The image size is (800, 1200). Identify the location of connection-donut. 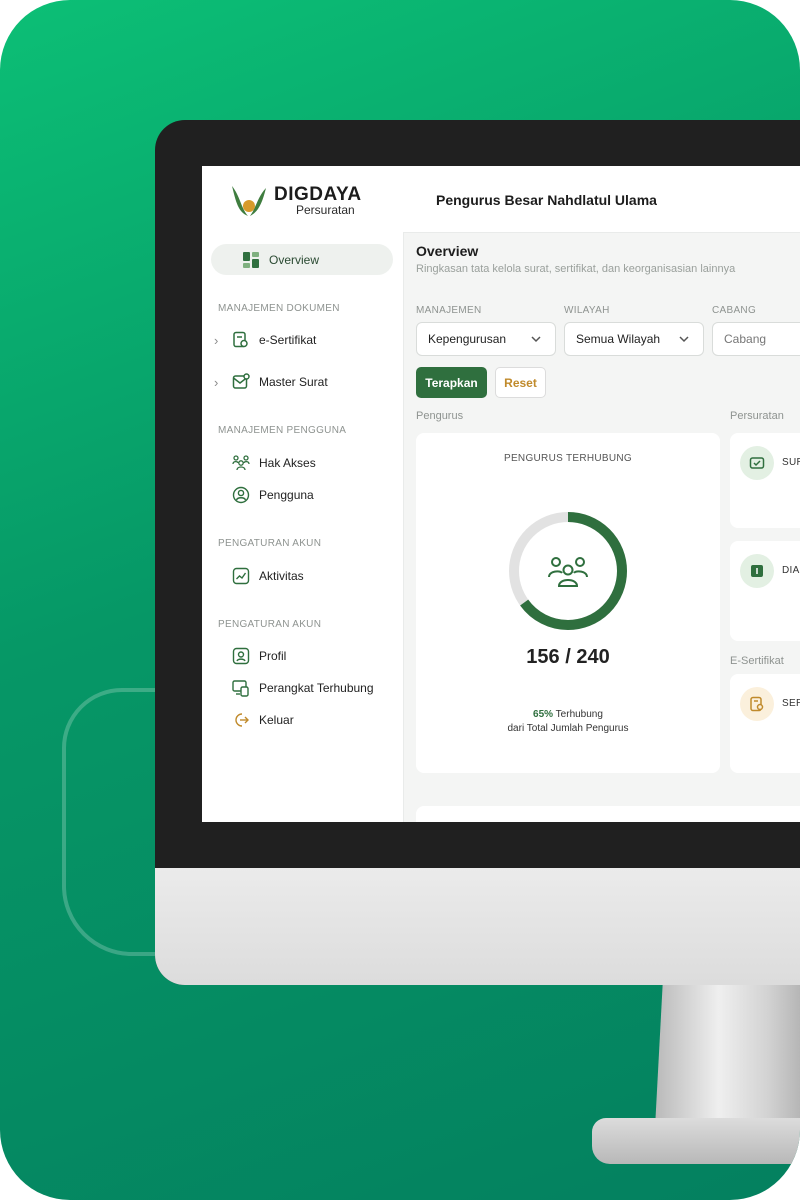
(568, 571).